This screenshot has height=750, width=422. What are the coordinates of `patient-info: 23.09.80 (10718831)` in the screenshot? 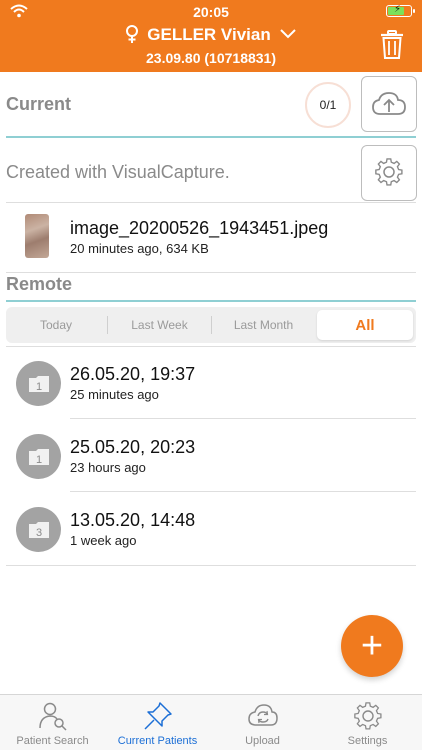 It's located at (211, 58).